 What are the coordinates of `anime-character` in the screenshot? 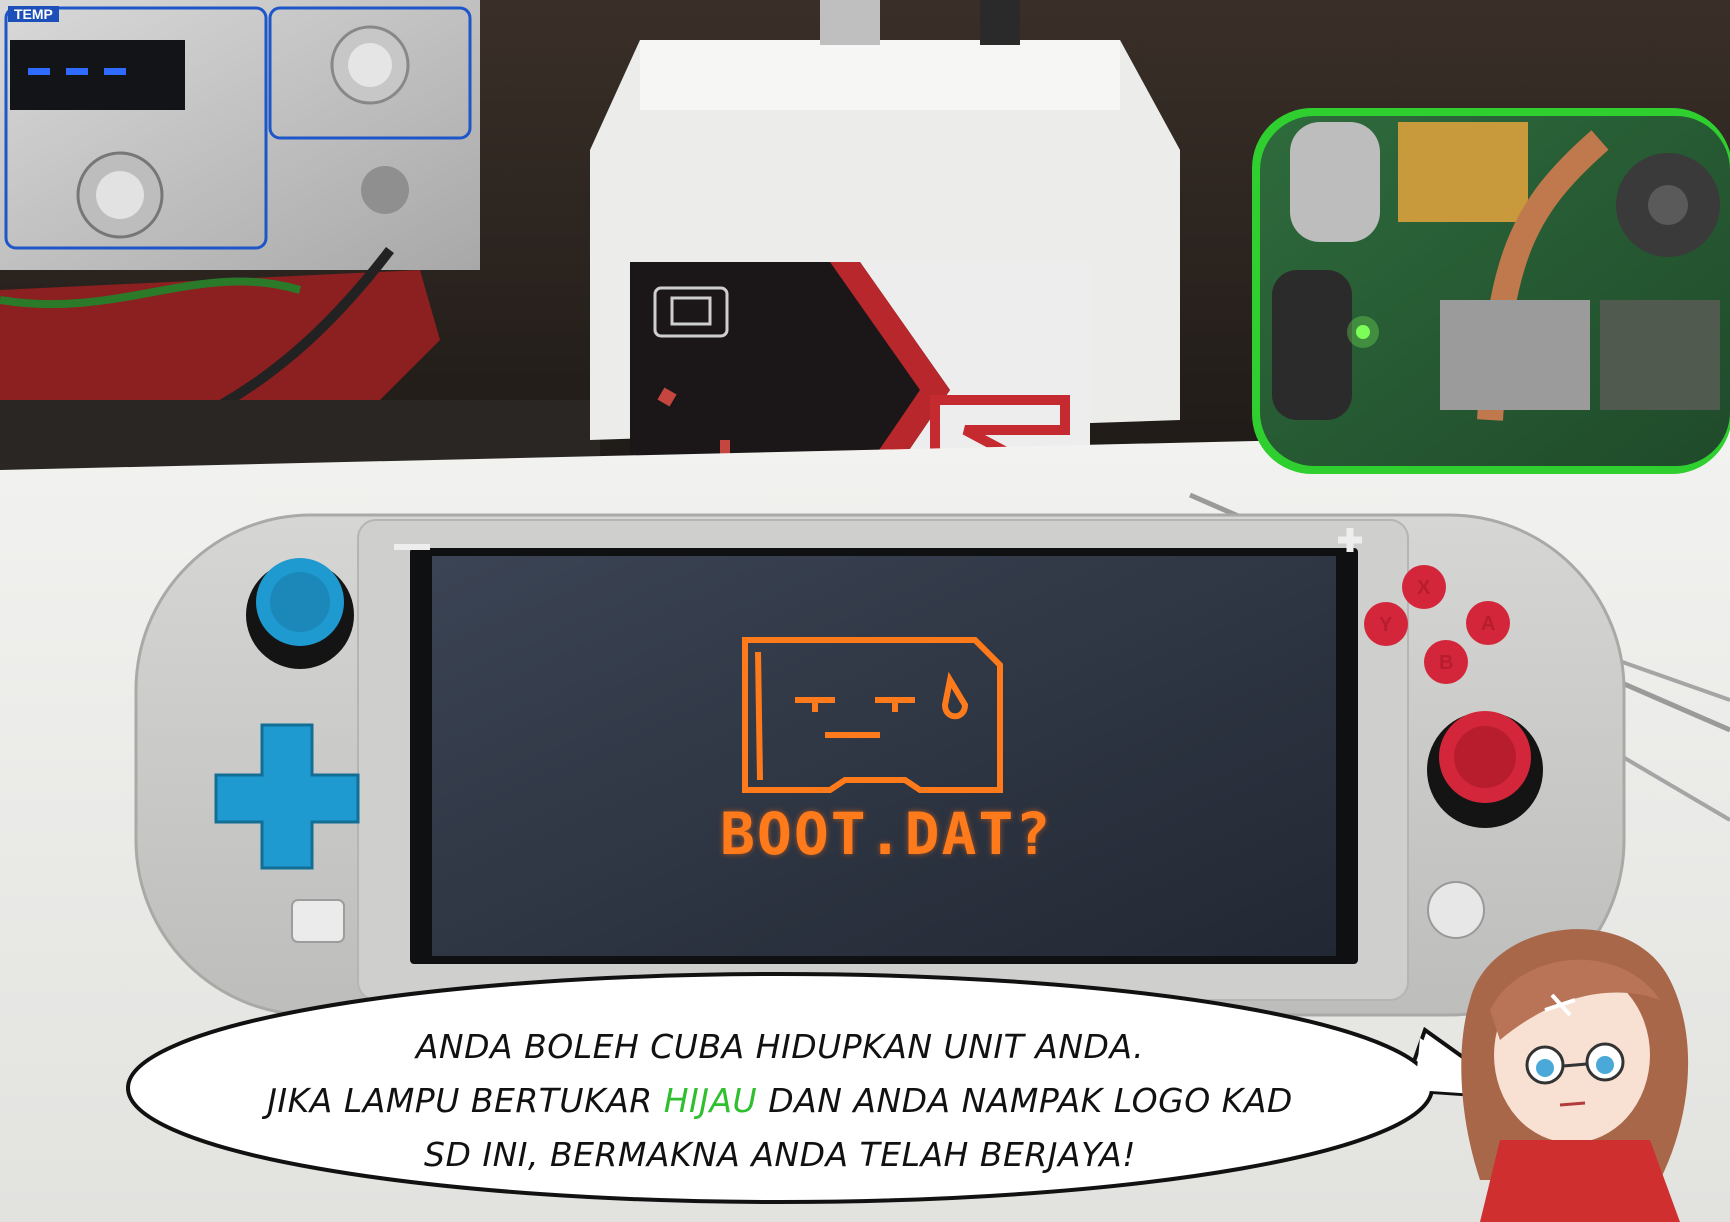 It's located at (1575, 1075).